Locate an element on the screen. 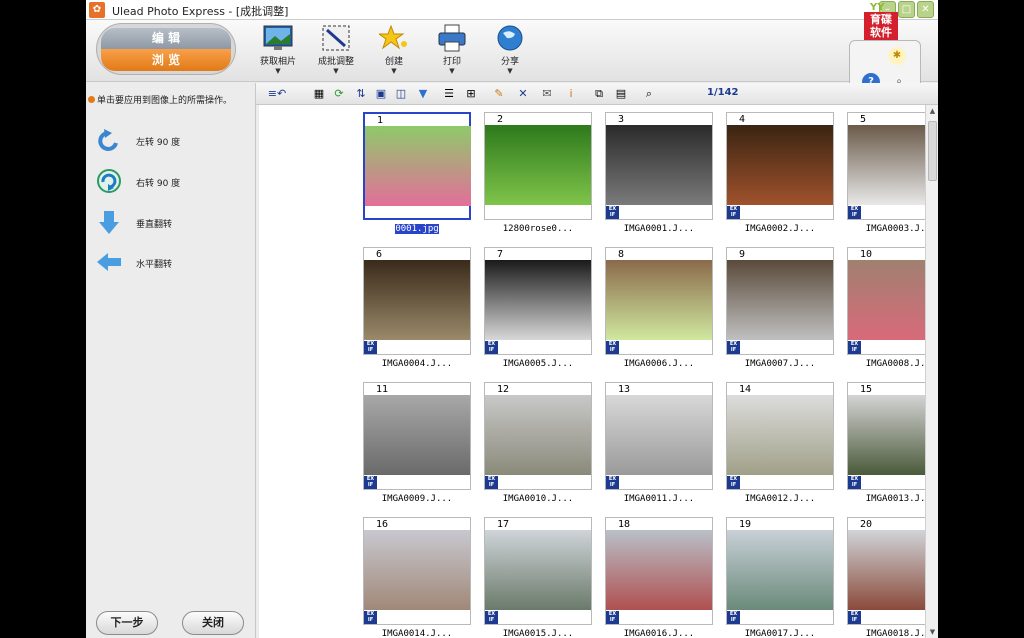  bullet-icon is located at coordinates (91, 99).